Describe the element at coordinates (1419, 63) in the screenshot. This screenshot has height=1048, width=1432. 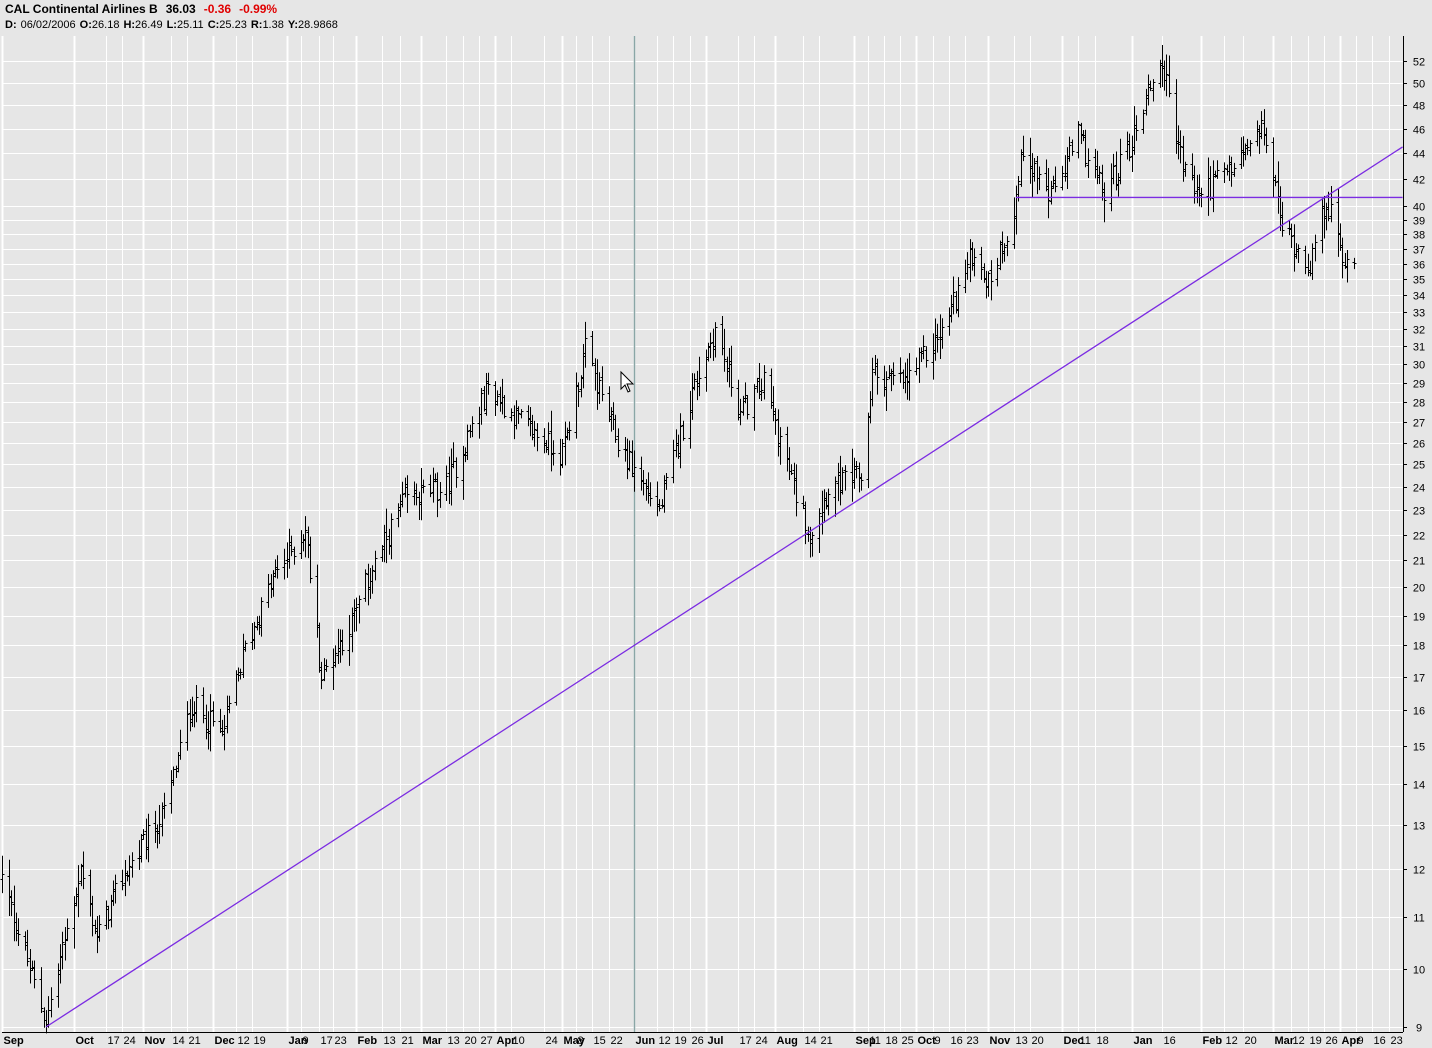
I see `y-tick-label: 52` at that location.